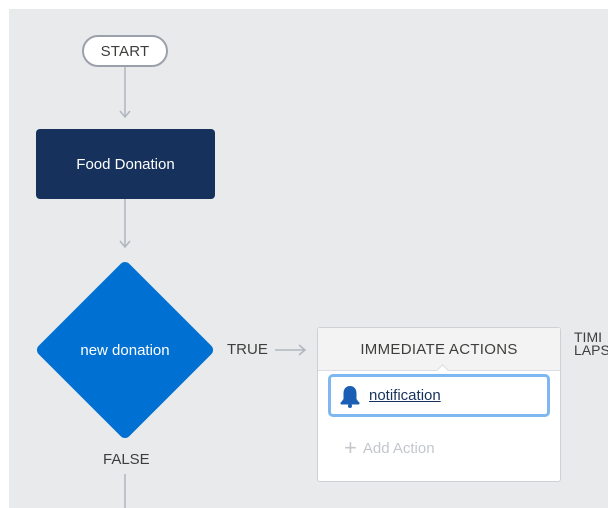 This screenshot has height=508, width=608. What do you see at coordinates (247, 349) in the screenshot?
I see `true-branch-label: TRUE` at bounding box center [247, 349].